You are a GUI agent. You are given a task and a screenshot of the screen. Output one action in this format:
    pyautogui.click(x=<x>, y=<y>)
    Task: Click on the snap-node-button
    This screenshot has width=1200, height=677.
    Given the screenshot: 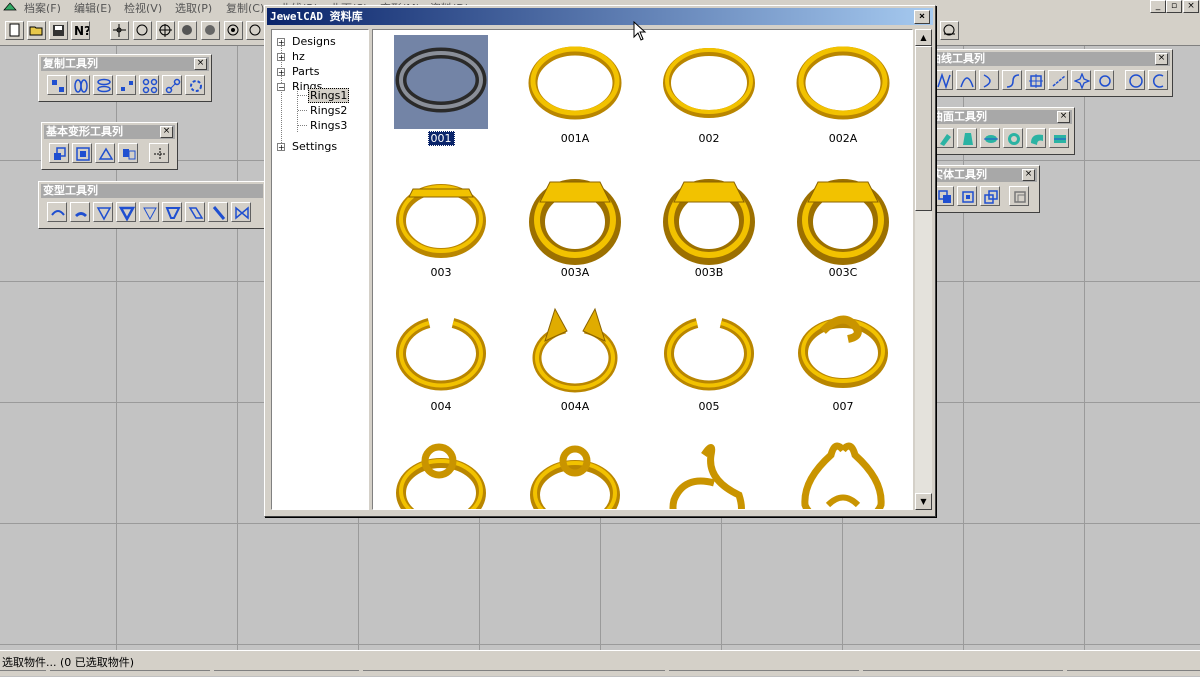 What is the action you would take?
    pyautogui.click(x=233, y=30)
    